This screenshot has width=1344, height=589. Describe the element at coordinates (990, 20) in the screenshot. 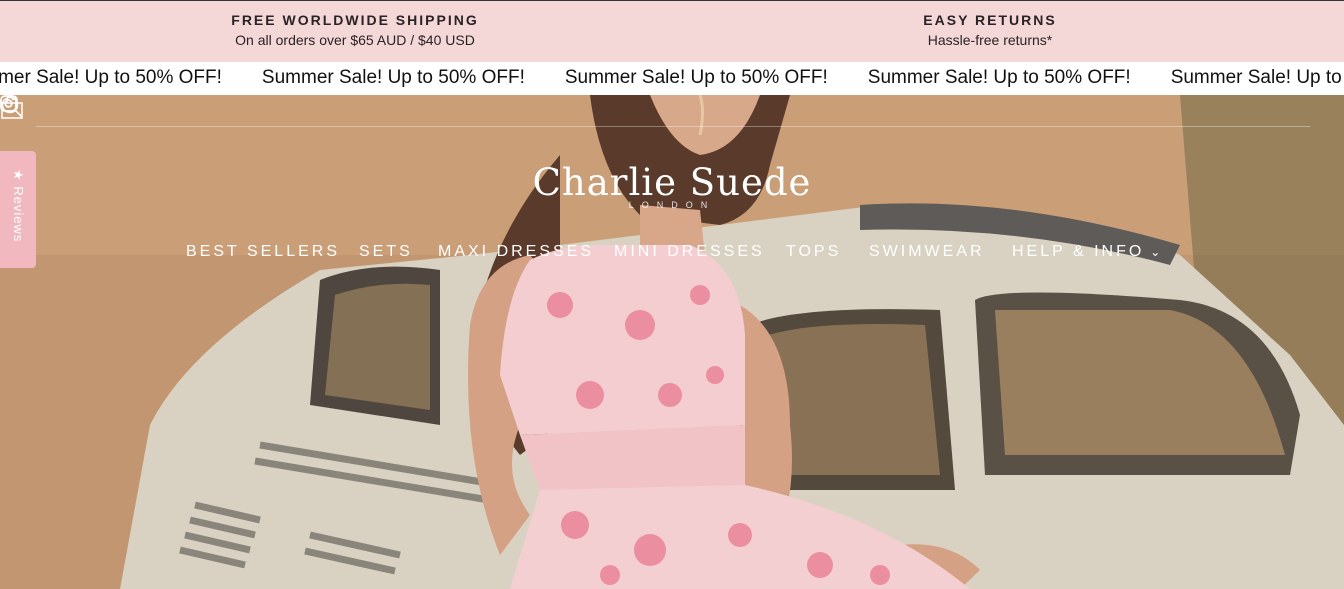

I see `announcement-title: EASY RETURNS` at that location.